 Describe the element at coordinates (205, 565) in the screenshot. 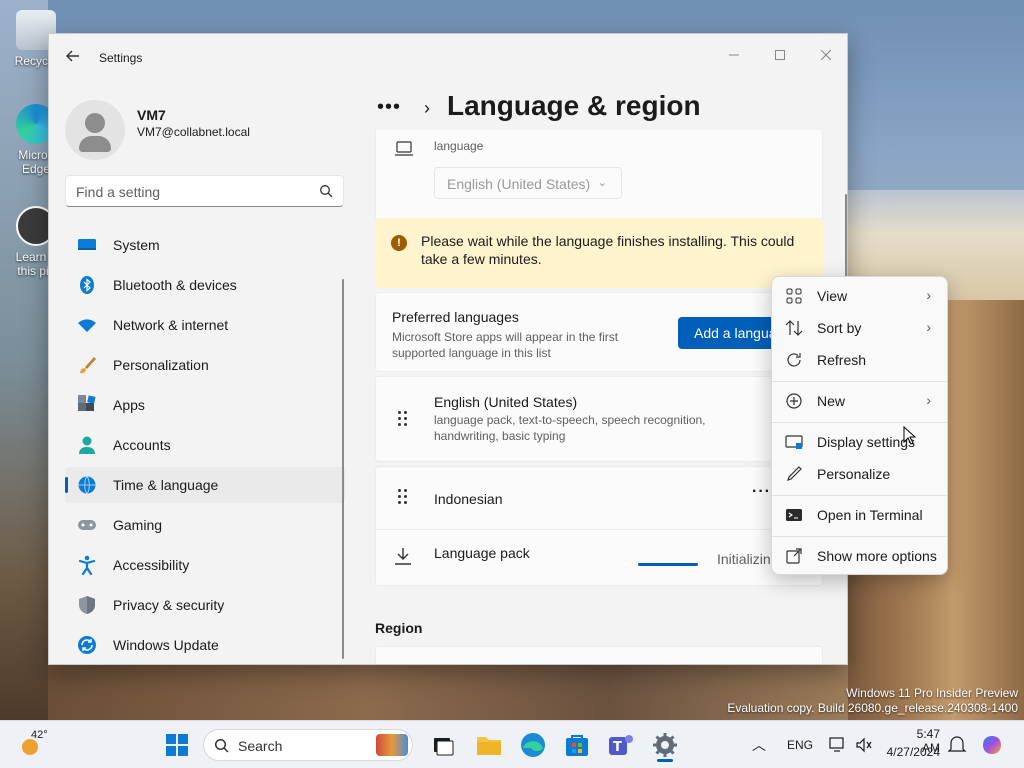

I see `sidebar-item-accessibility: Accessibility` at that location.